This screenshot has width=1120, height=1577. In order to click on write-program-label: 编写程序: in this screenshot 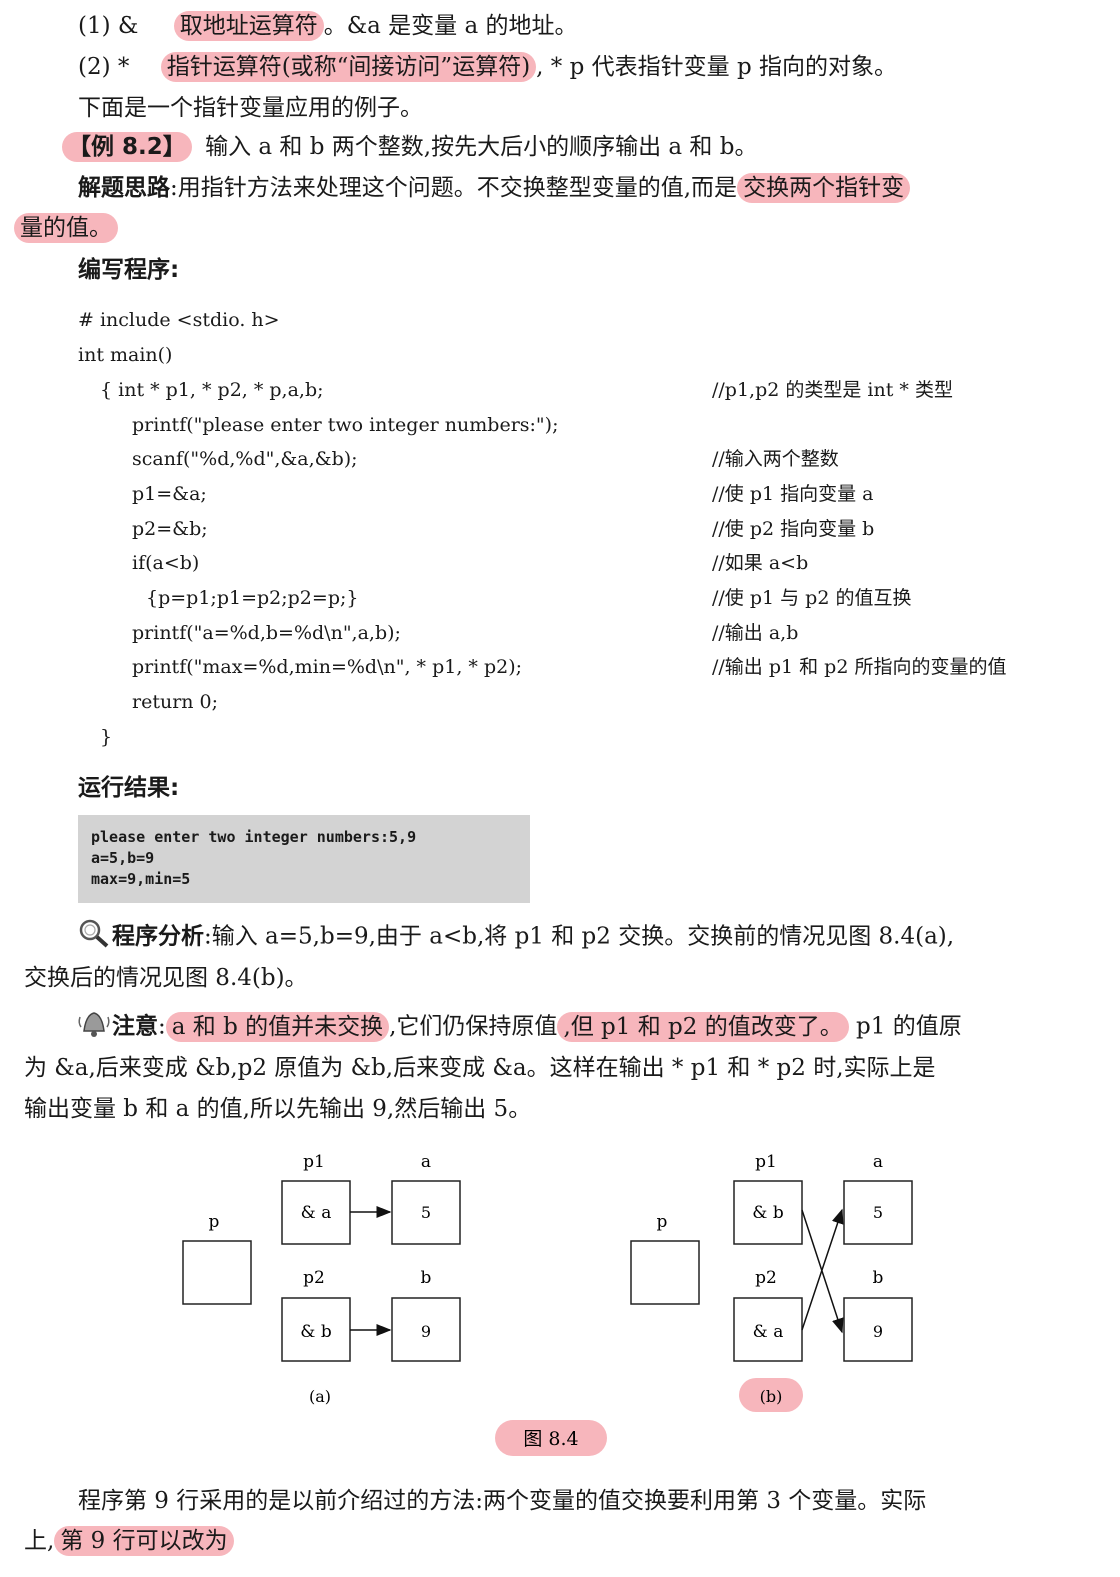, I will do `click(129, 270)`.